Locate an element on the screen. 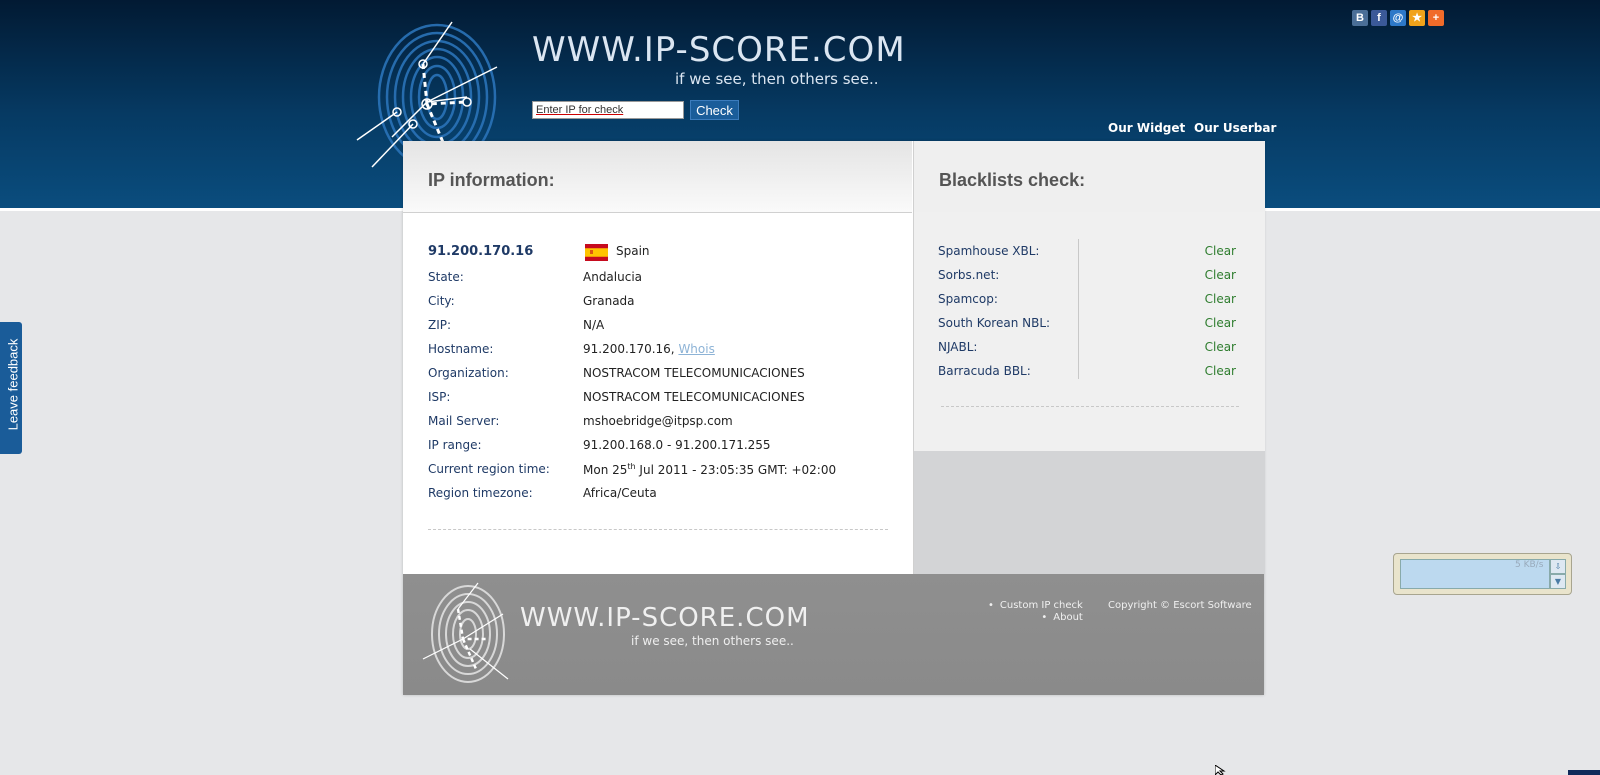  about-link: About is located at coordinates (1035, 618).